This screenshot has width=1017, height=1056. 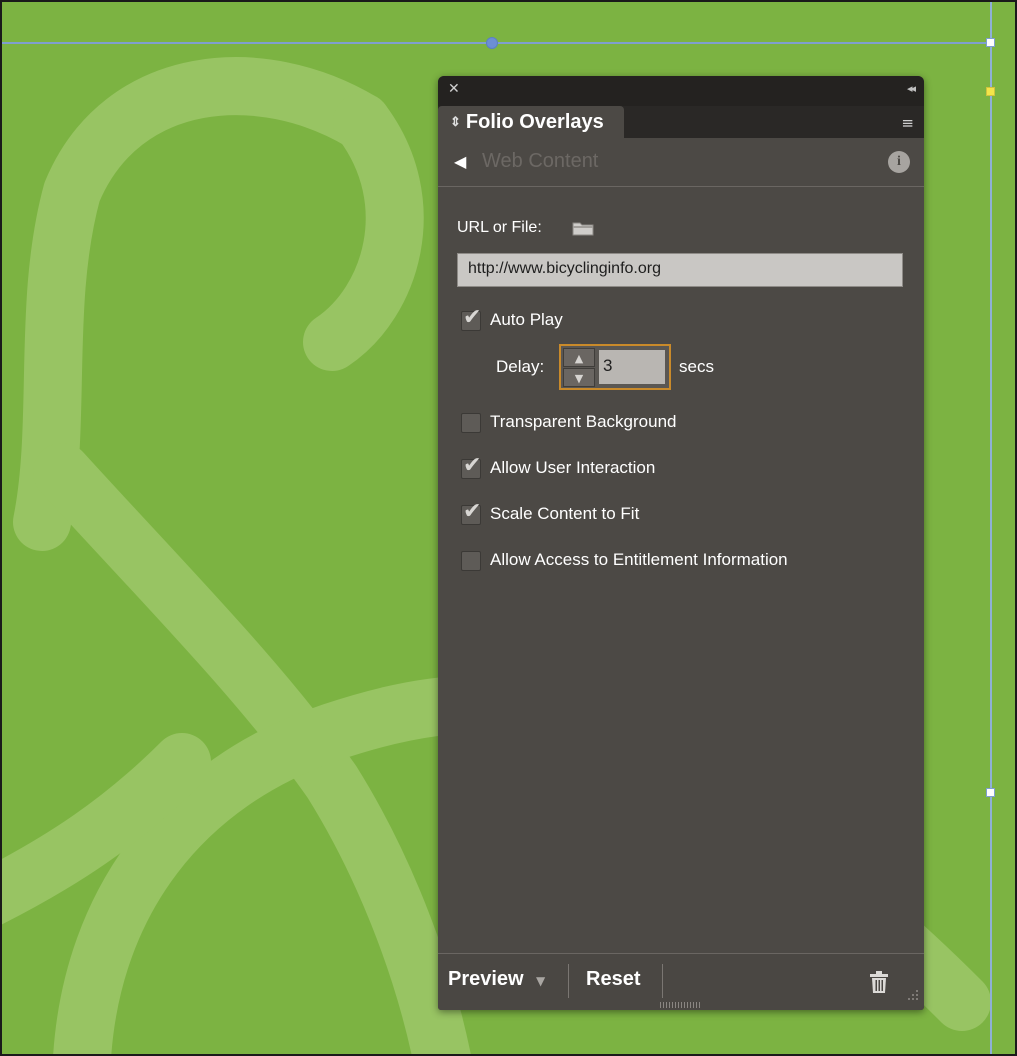 I want to click on close-icon: ✕, so click(x=454, y=89).